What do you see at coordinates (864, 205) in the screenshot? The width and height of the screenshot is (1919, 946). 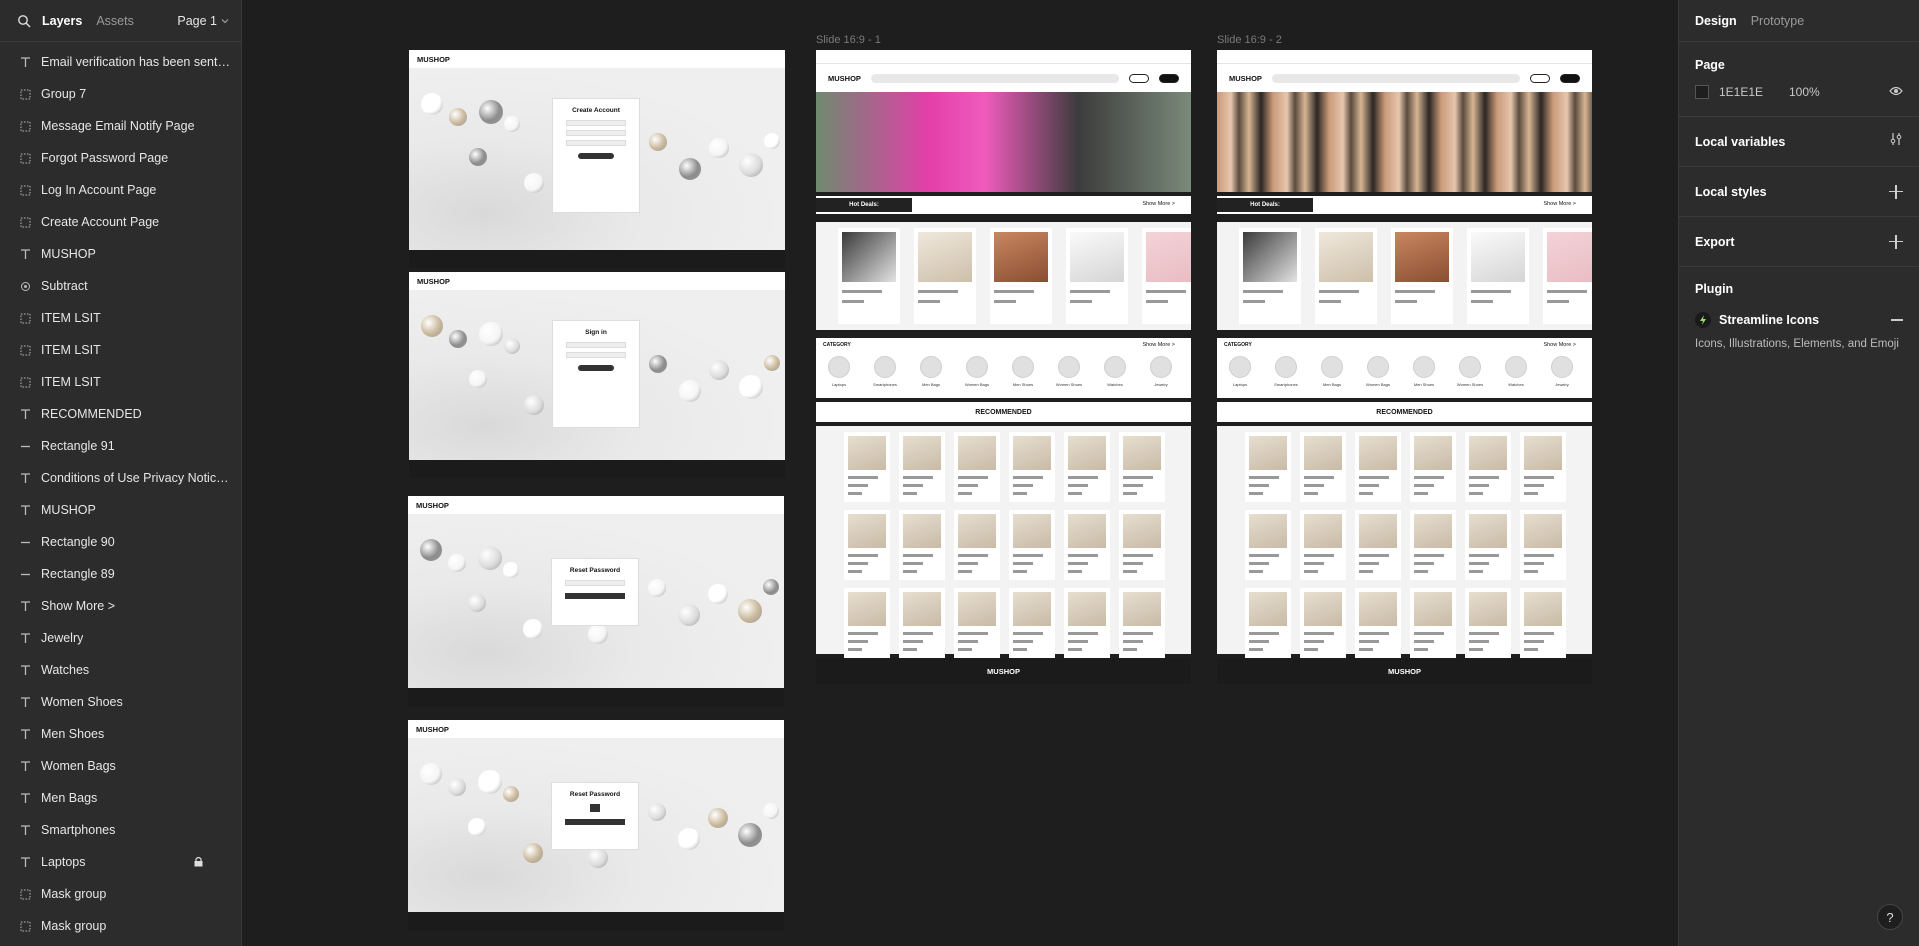 I see `hot-deals-label: Hot Deals:` at bounding box center [864, 205].